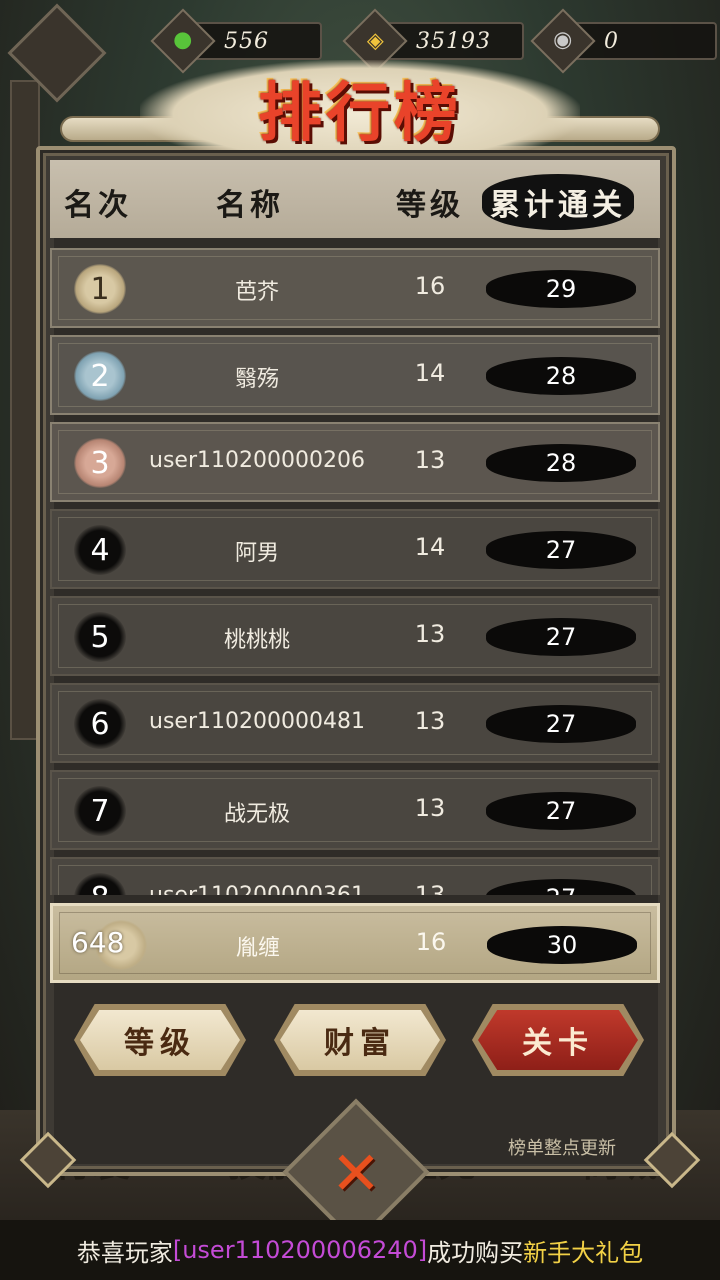  What do you see at coordinates (355, 810) in the screenshot?
I see `leaderboard-row: 7 战无极 13 27` at bounding box center [355, 810].